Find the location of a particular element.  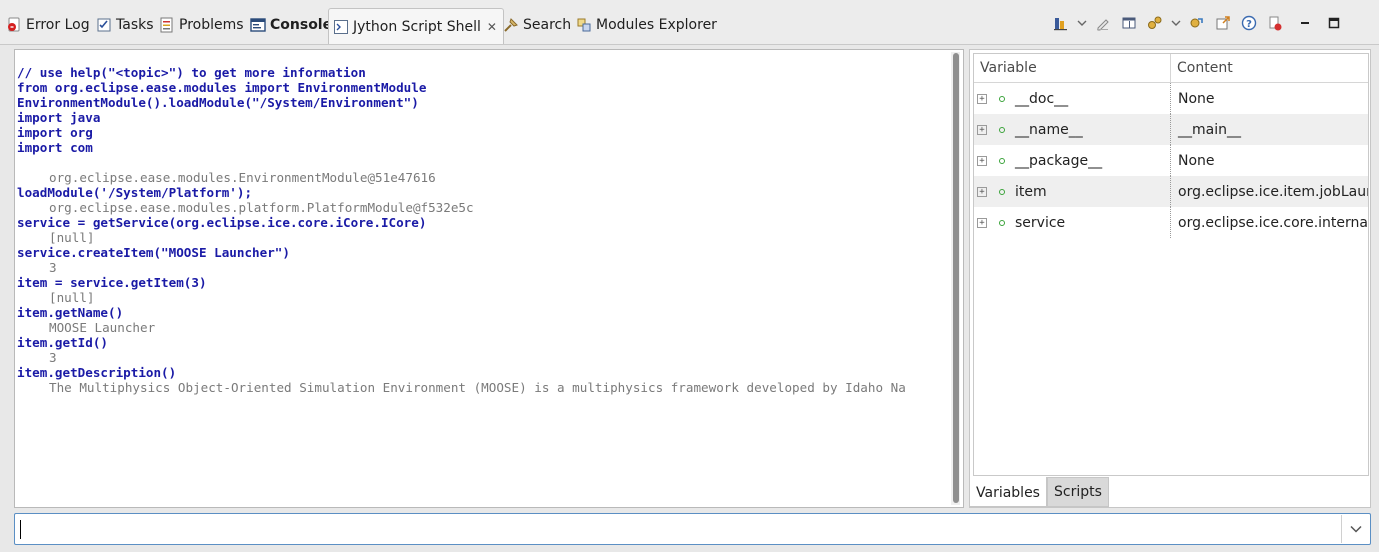

tab-label: Modules Explorer is located at coordinates (656, 25).